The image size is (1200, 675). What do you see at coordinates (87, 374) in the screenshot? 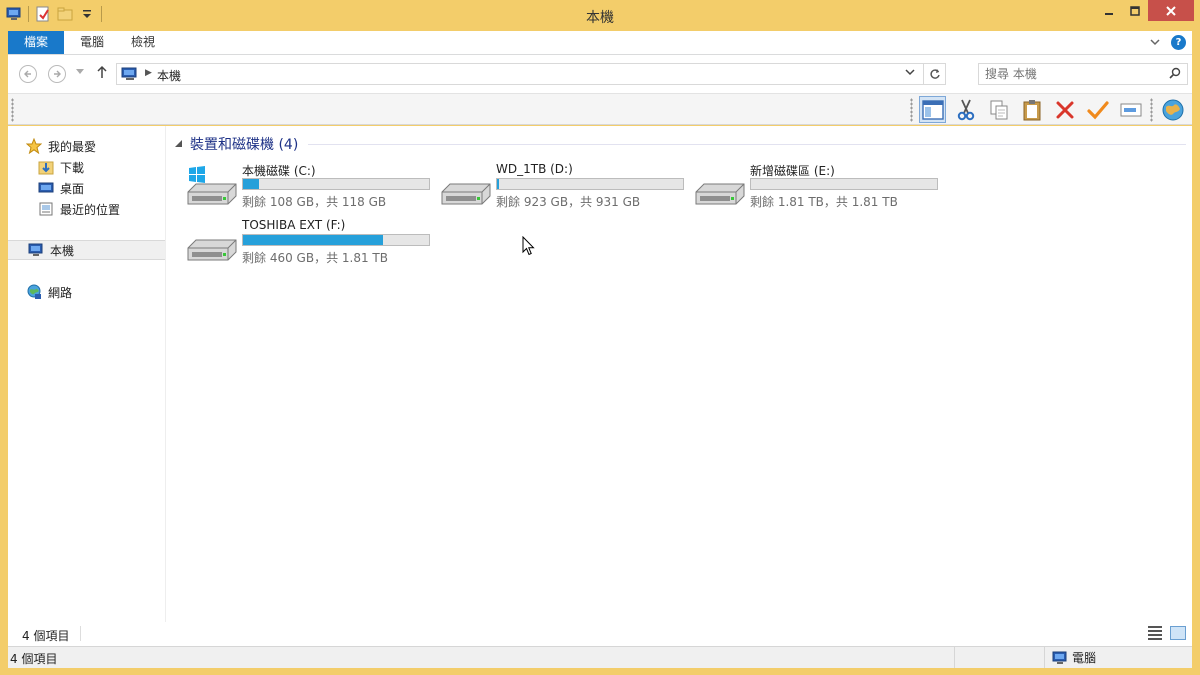
I see `navigation-pane: 我的最愛 下載 桌面 最近的位置 本機 網路` at bounding box center [87, 374].